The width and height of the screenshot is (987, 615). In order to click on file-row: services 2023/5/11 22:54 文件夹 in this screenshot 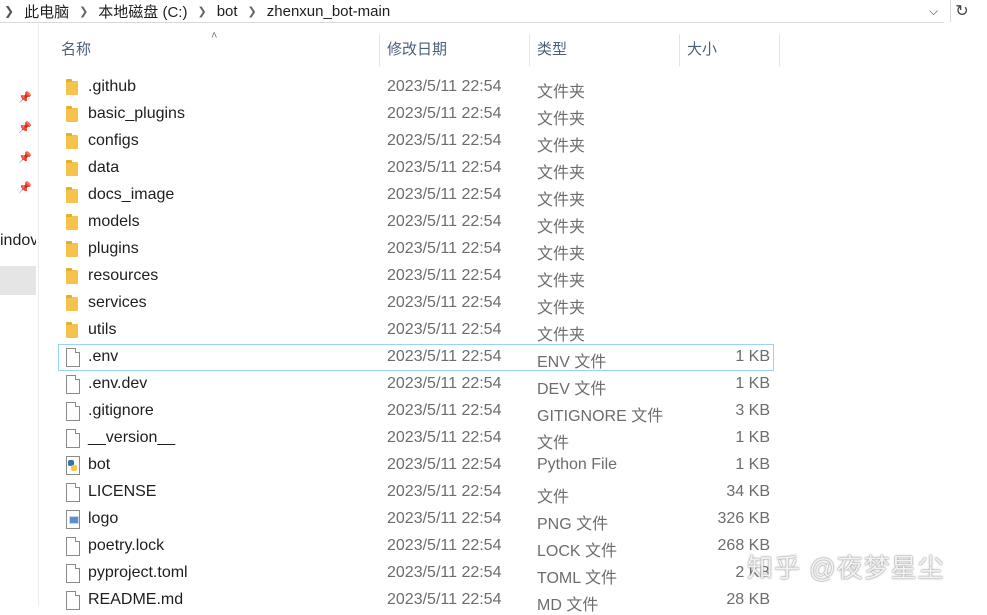, I will do `click(416, 303)`.